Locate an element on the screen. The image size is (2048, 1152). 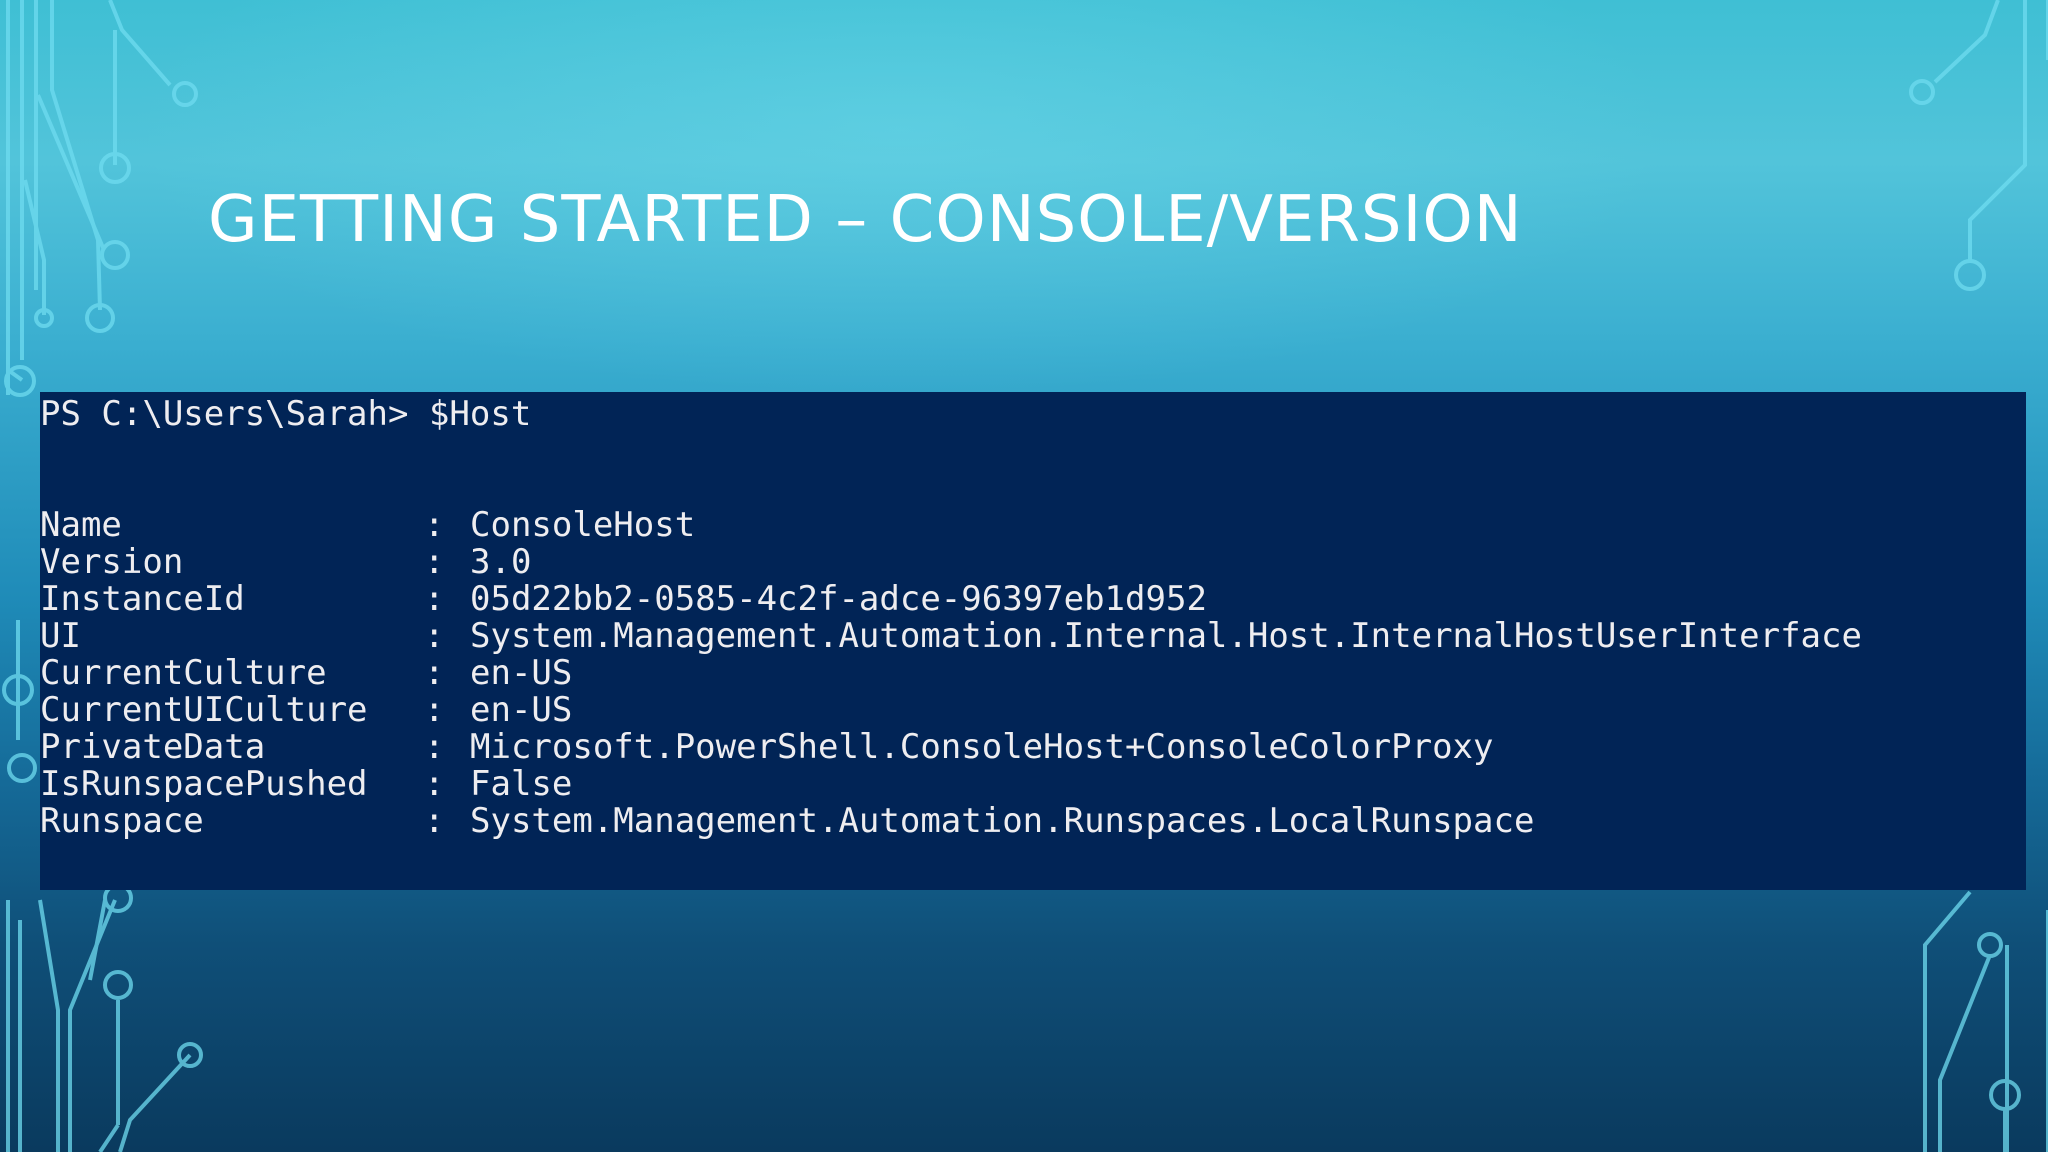
property-value: ConsoleHost is located at coordinates (583, 525).